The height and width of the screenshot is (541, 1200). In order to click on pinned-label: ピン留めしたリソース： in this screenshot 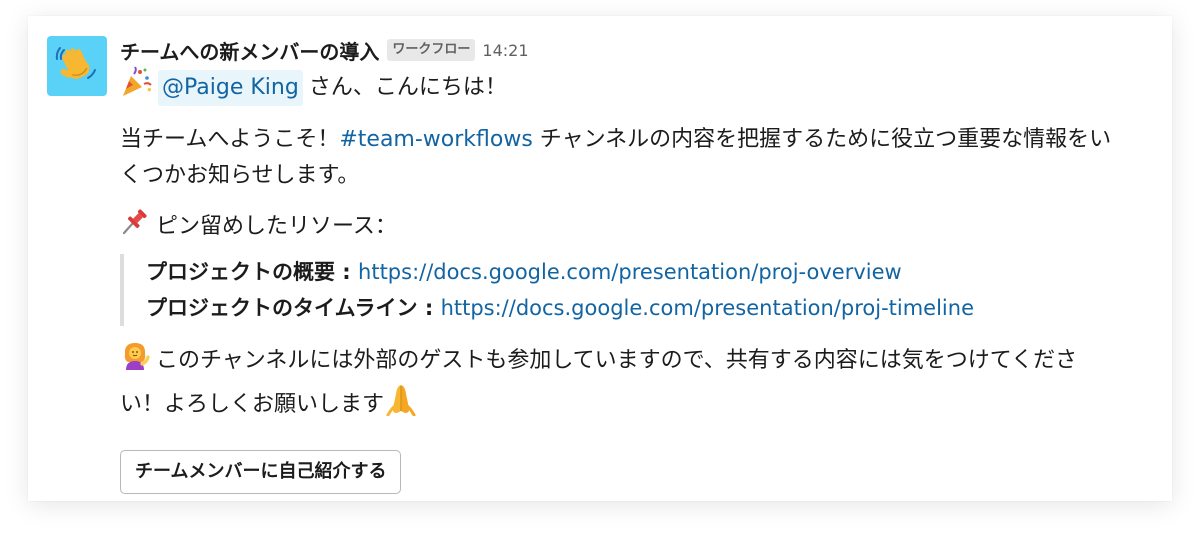, I will do `click(276, 226)`.